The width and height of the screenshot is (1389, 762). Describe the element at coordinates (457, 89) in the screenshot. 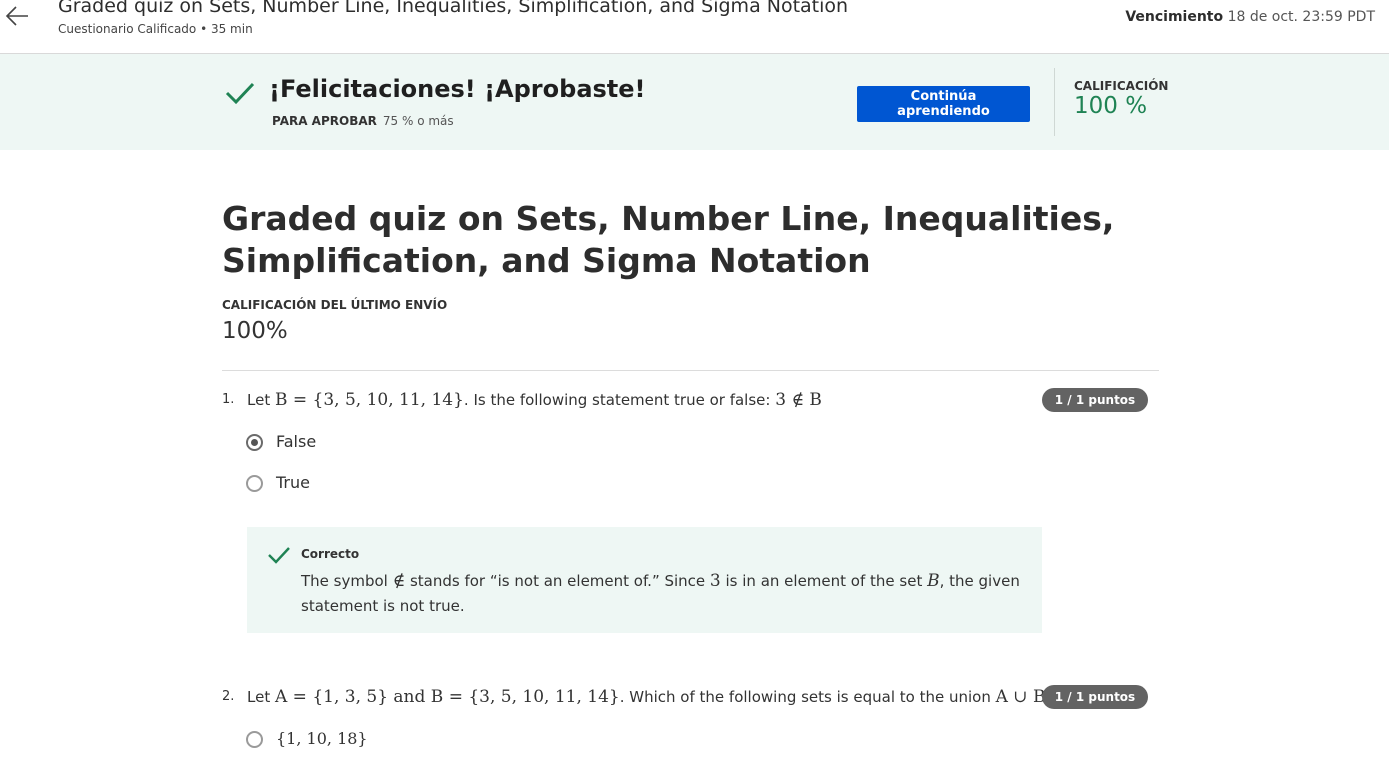

I see `congrats-message: ¡Felicitaciones! ¡Aprobaste!` at that location.